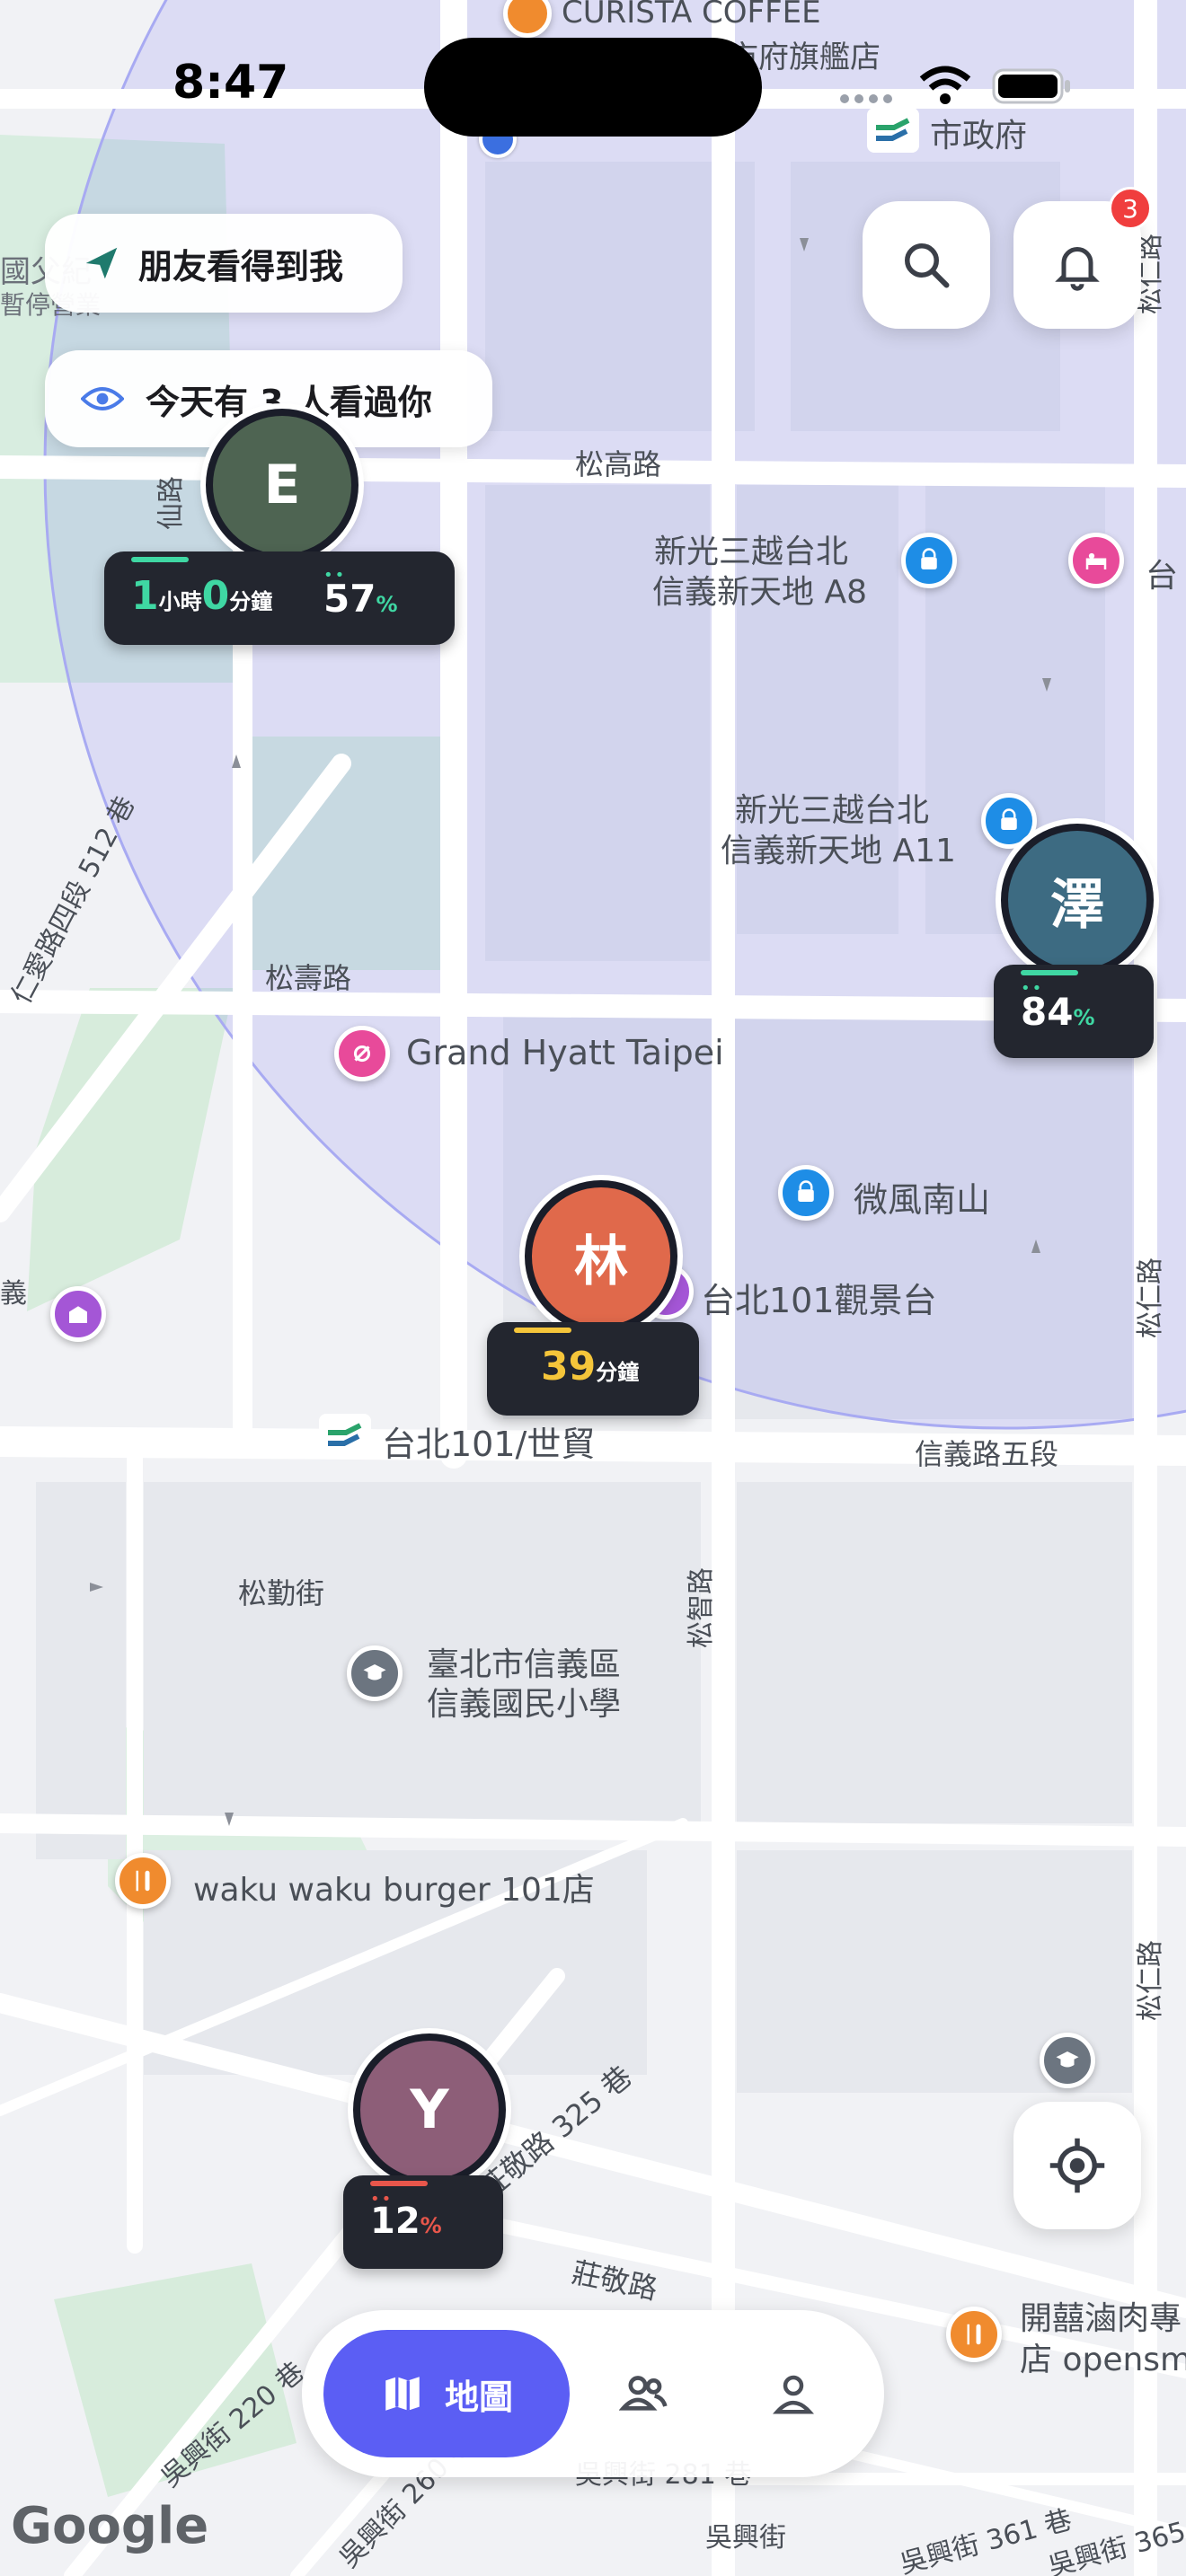 The image size is (1186, 2576). I want to click on tab-bar: 地圖, so click(593, 2393).